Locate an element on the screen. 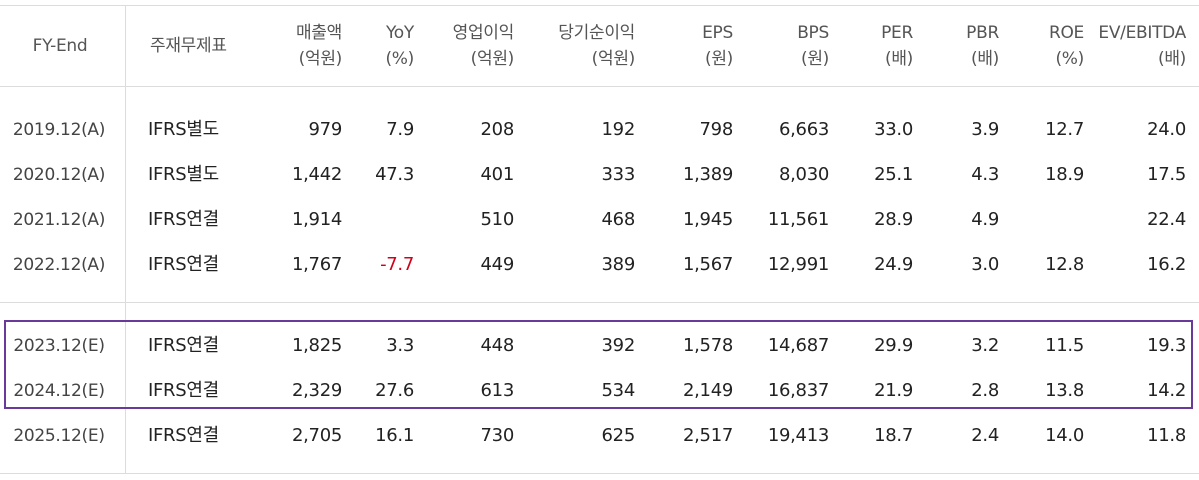  cell-eps: 2,149 is located at coordinates (707, 390).